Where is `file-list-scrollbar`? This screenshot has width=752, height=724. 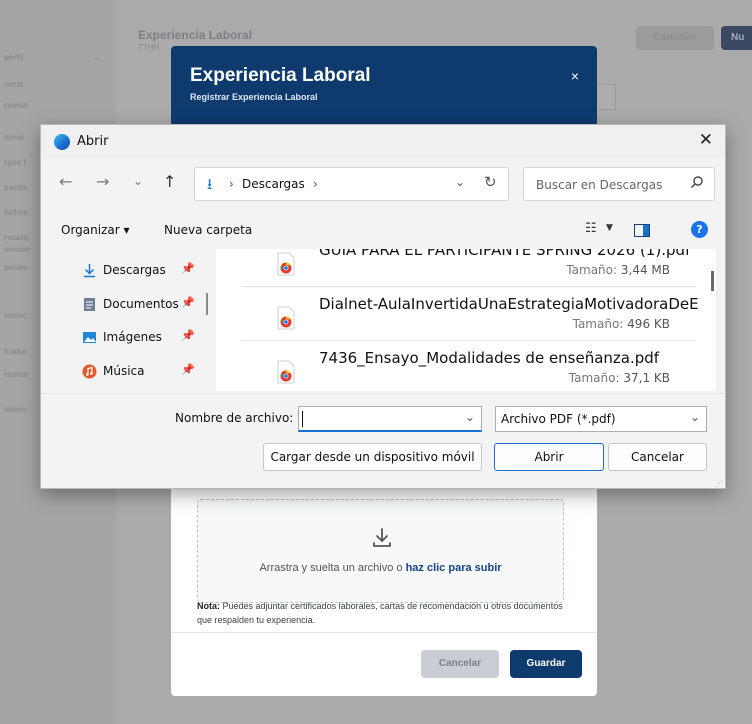 file-list-scrollbar is located at coordinates (712, 281).